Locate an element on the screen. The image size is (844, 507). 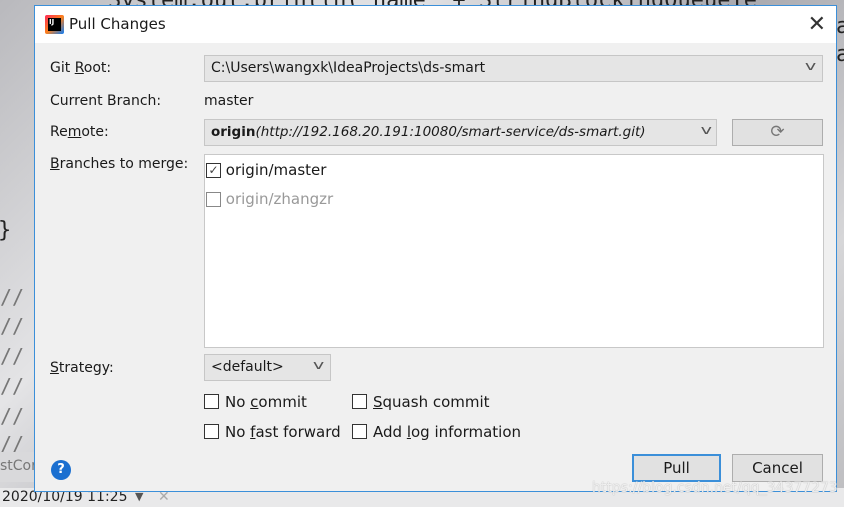
refresh-icon: ⟳ is located at coordinates (777, 132).